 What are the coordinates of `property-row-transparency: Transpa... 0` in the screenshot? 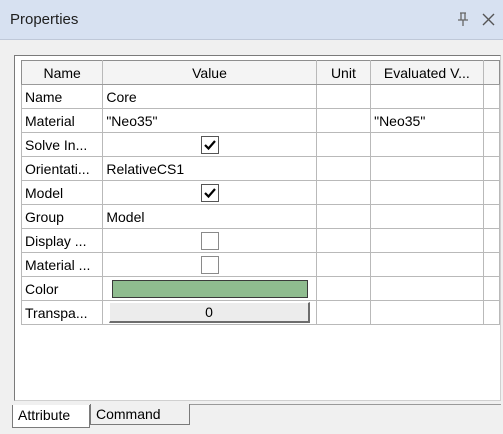 It's located at (260, 312).